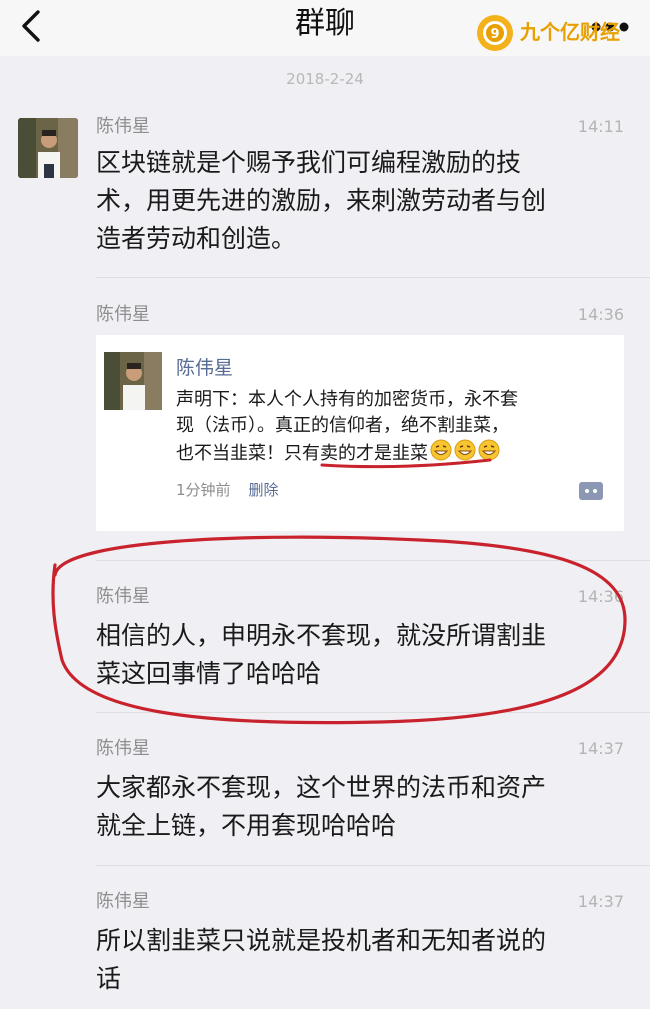 This screenshot has width=650, height=1009. Describe the element at coordinates (196, 238) in the screenshot. I see `message-line: 造者劳动和创造。` at that location.